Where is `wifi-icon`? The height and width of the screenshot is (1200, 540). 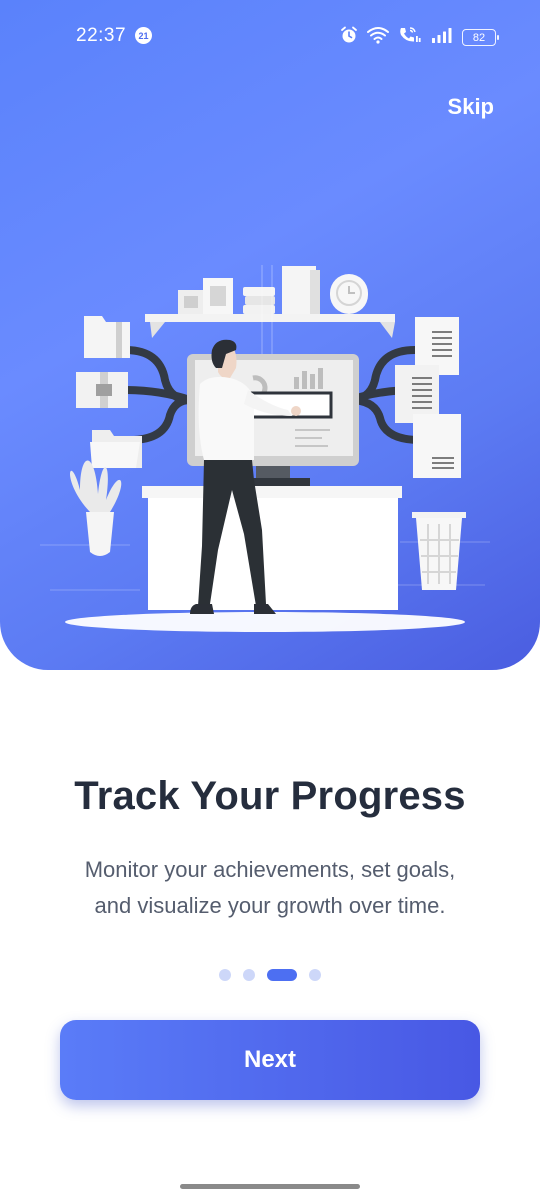
wifi-icon is located at coordinates (378, 37).